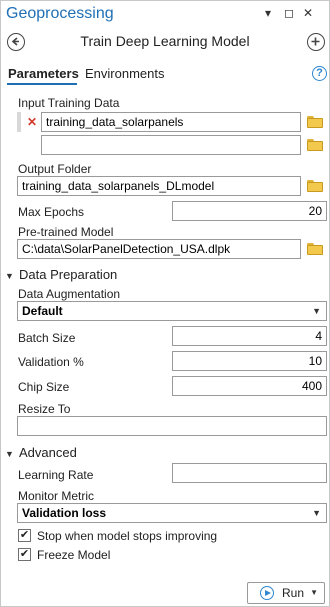 This screenshot has height=607, width=330. What do you see at coordinates (48, 452) in the screenshot?
I see `advanced-title: Advanced` at bounding box center [48, 452].